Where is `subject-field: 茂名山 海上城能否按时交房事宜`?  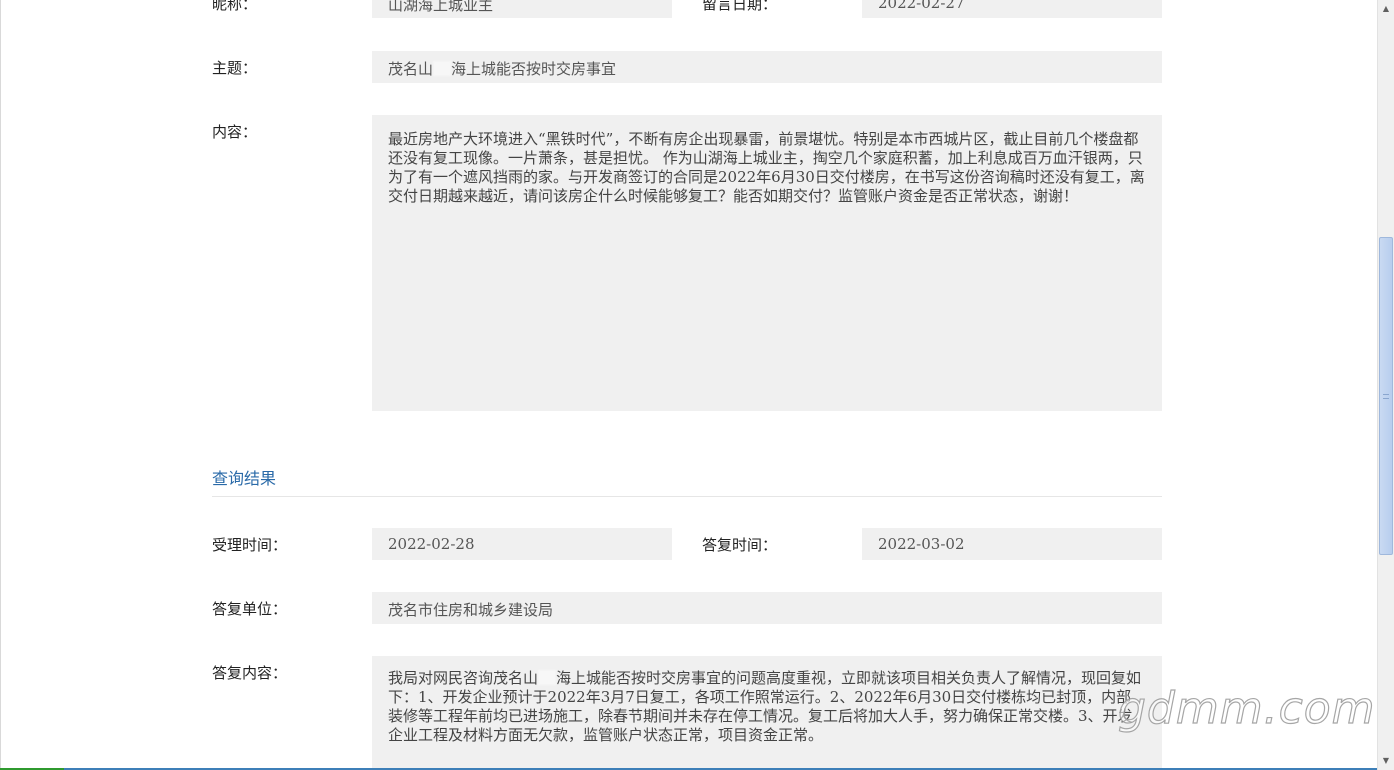
subject-field: 茂名山 海上城能否按时交房事宜 is located at coordinates (767, 67).